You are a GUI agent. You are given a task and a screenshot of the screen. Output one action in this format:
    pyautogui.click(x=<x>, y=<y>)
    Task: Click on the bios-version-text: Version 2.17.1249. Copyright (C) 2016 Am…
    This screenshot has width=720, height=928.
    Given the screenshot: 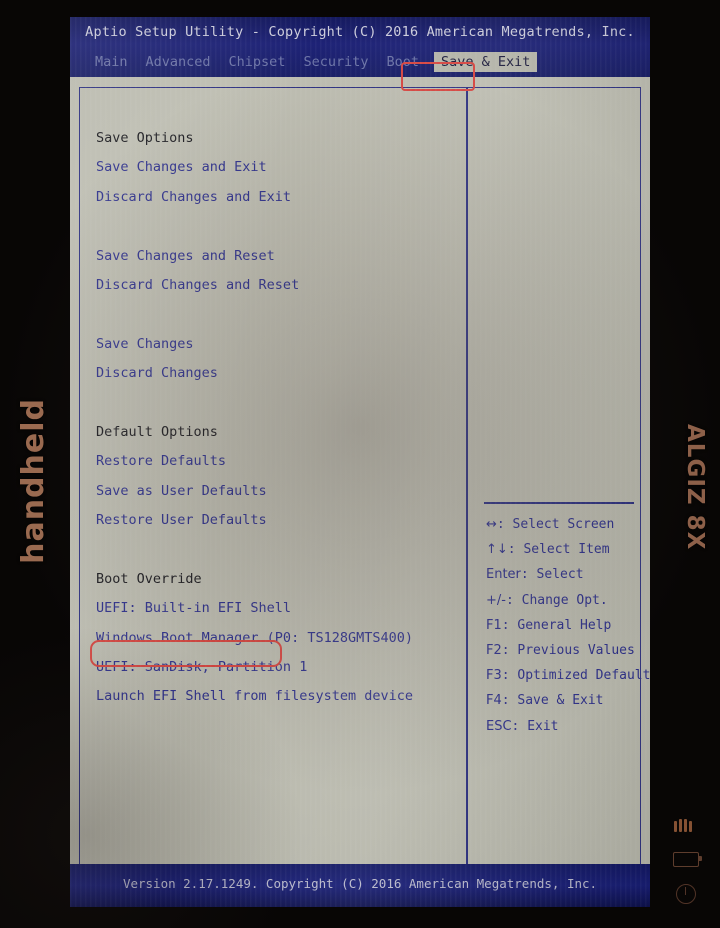 What is the action you would take?
    pyautogui.click(x=360, y=883)
    